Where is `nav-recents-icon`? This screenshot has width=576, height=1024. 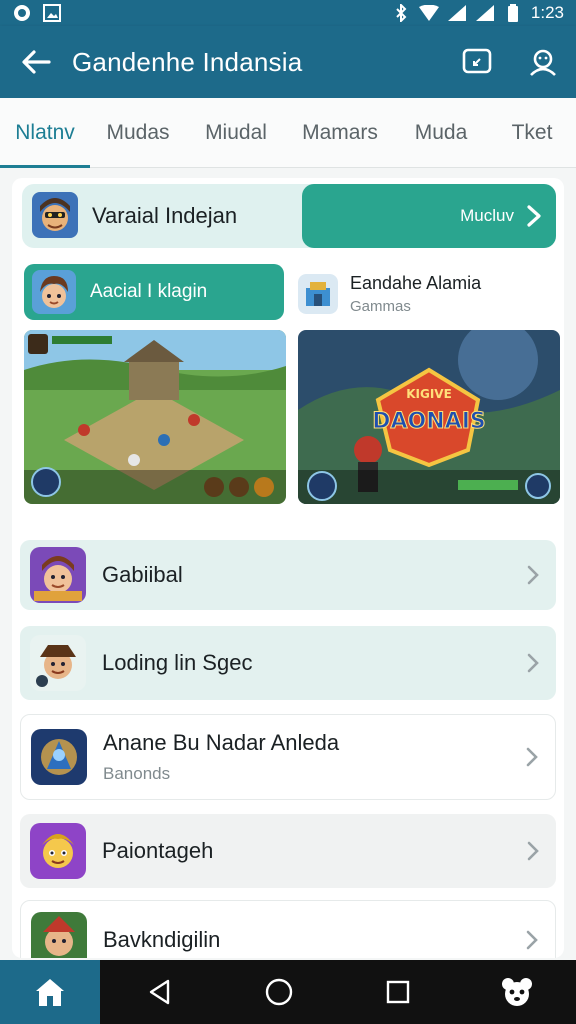 nav-recents-icon is located at coordinates (397, 992).